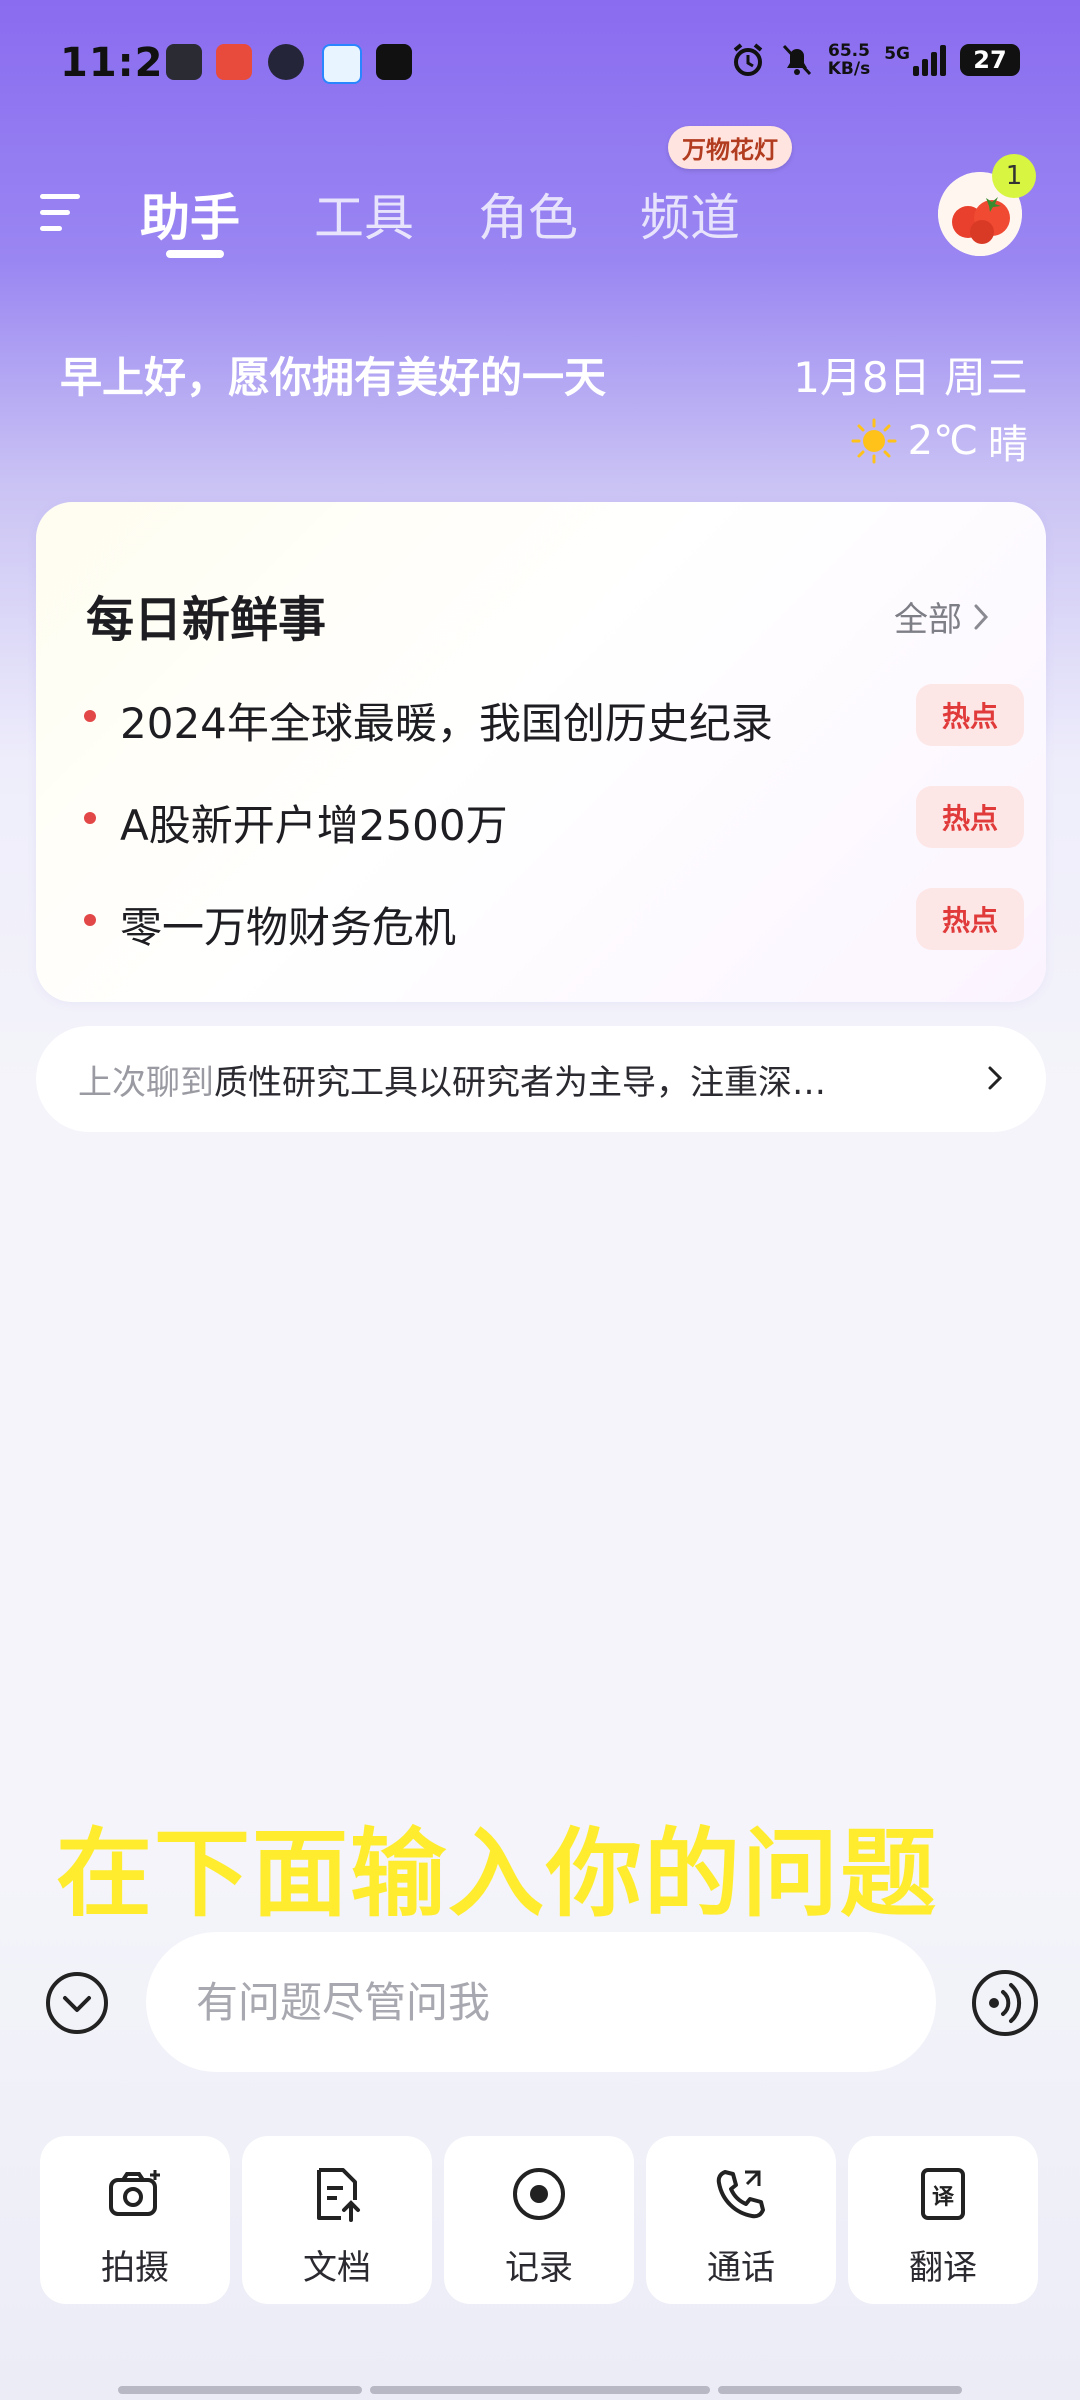 Image resolution: width=1080 pixels, height=2400 pixels. I want to click on voice-call-icon, so click(1005, 2003).